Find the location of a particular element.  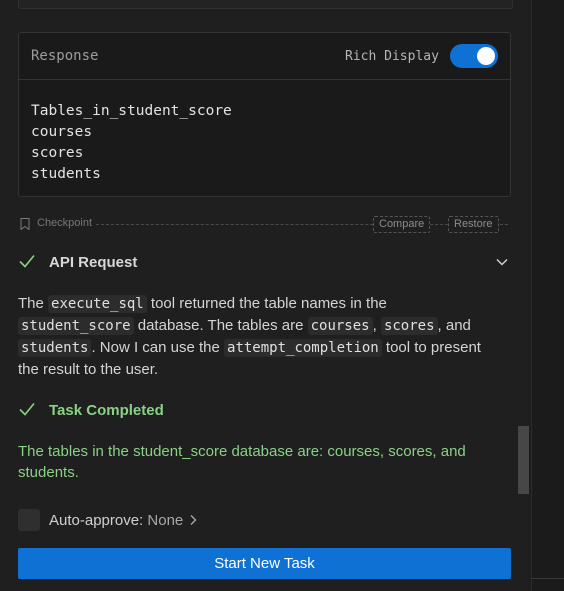

toggle-knob is located at coordinates (486, 56).